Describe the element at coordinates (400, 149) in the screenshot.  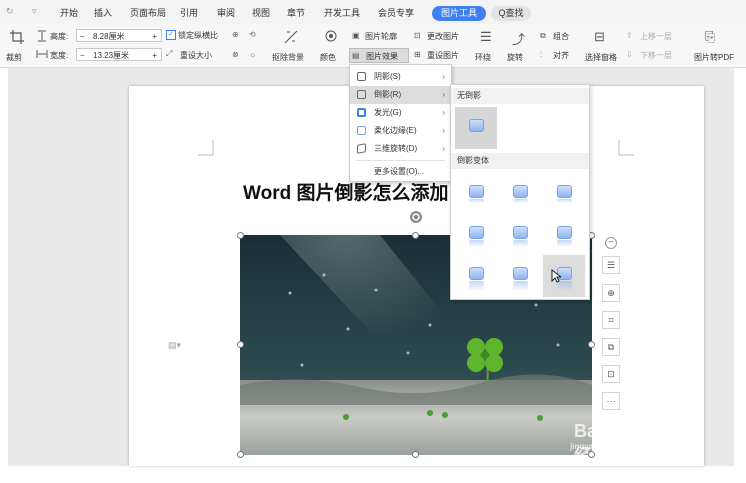
I see `menu-item-3d-rotation: 三维旋转(D) ›` at that location.